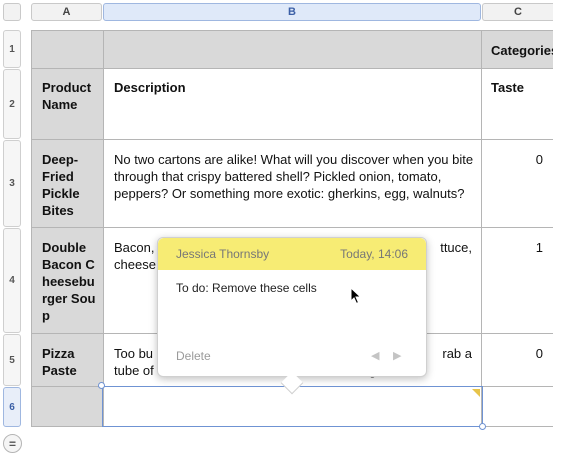 This screenshot has width=563, height=457. What do you see at coordinates (374, 254) in the screenshot?
I see `comment-time: Today, 14:06` at bounding box center [374, 254].